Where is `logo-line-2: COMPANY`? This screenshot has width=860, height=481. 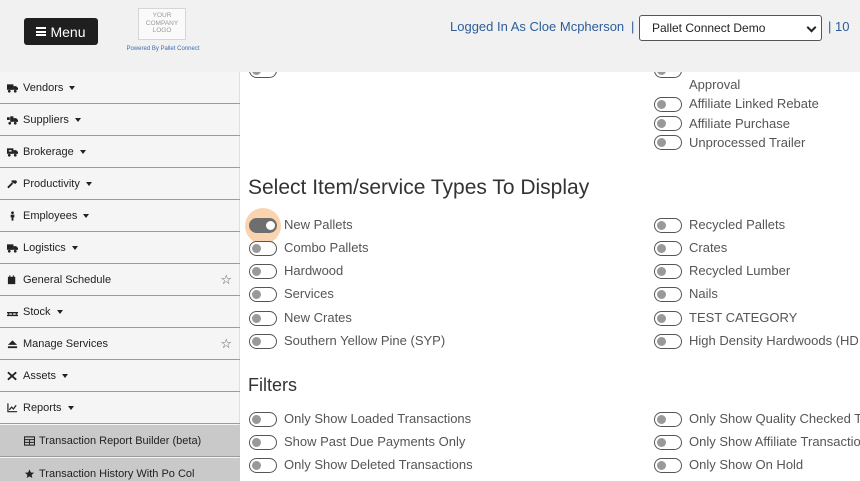 logo-line-2: COMPANY is located at coordinates (162, 23).